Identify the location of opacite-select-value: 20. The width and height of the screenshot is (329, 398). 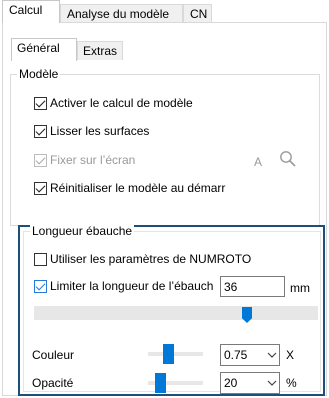
(231, 383).